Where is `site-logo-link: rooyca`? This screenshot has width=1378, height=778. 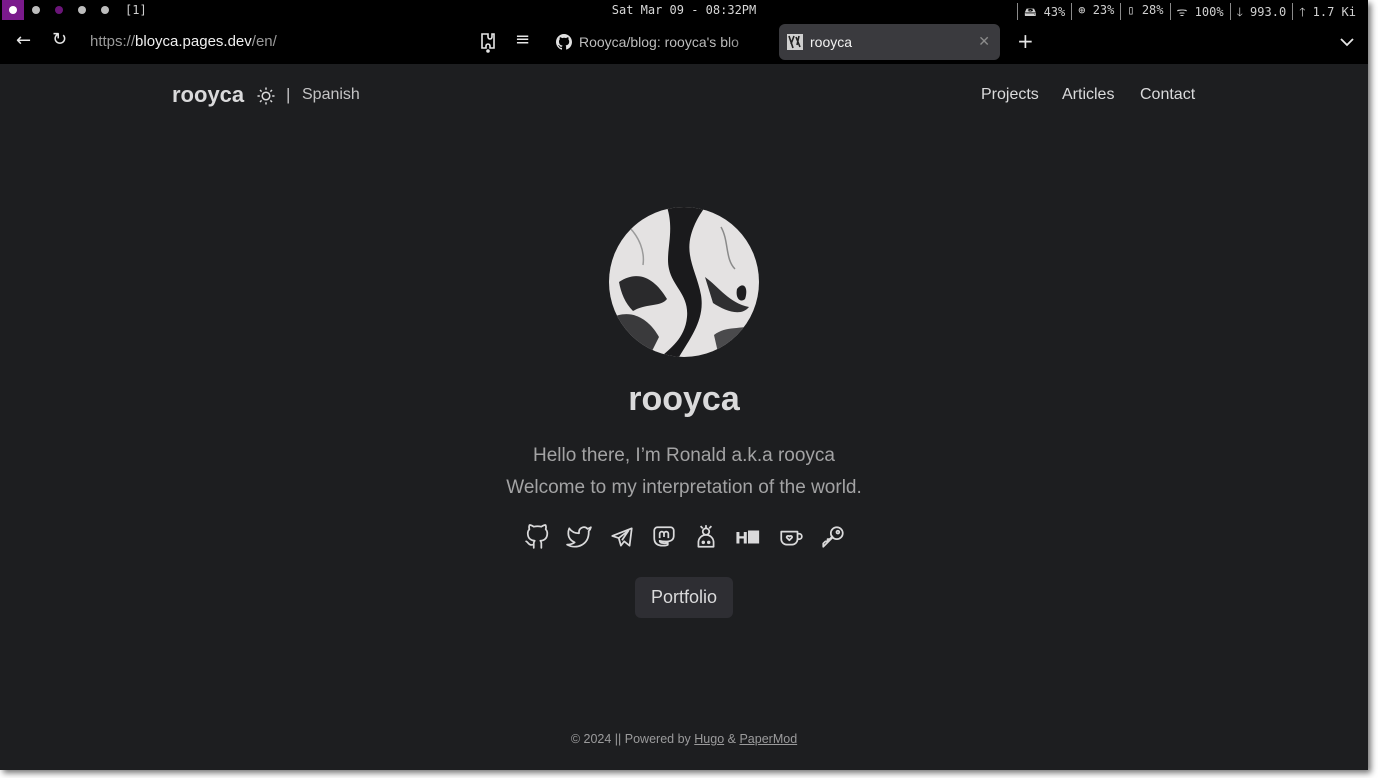
site-logo-link: rooyca is located at coordinates (208, 95).